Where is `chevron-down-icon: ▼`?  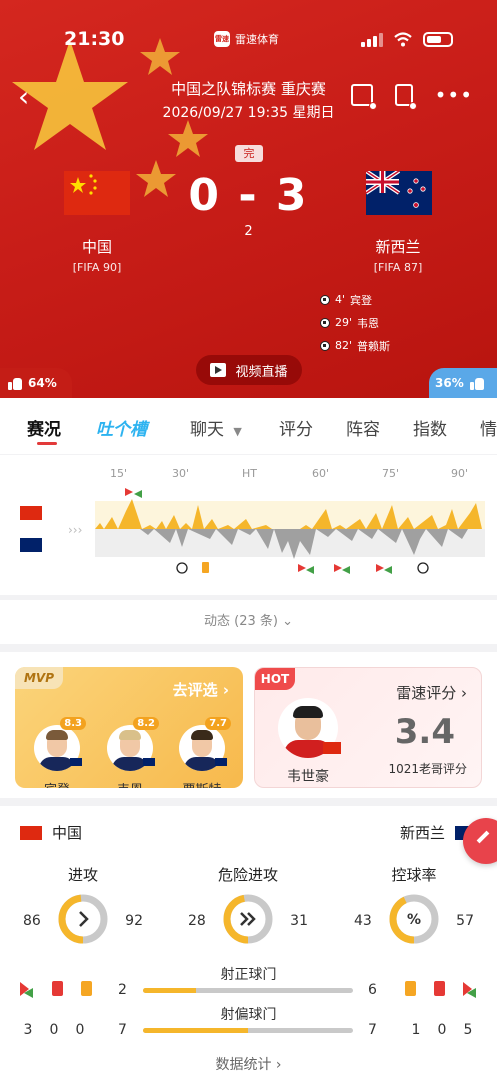 chevron-down-icon: ▼ is located at coordinates (237, 431).